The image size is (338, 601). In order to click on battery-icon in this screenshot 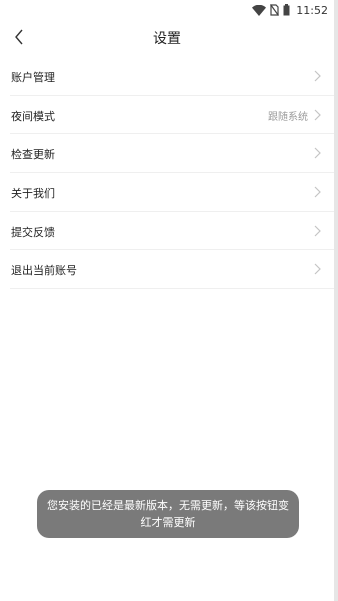, I will do `click(286, 10)`.